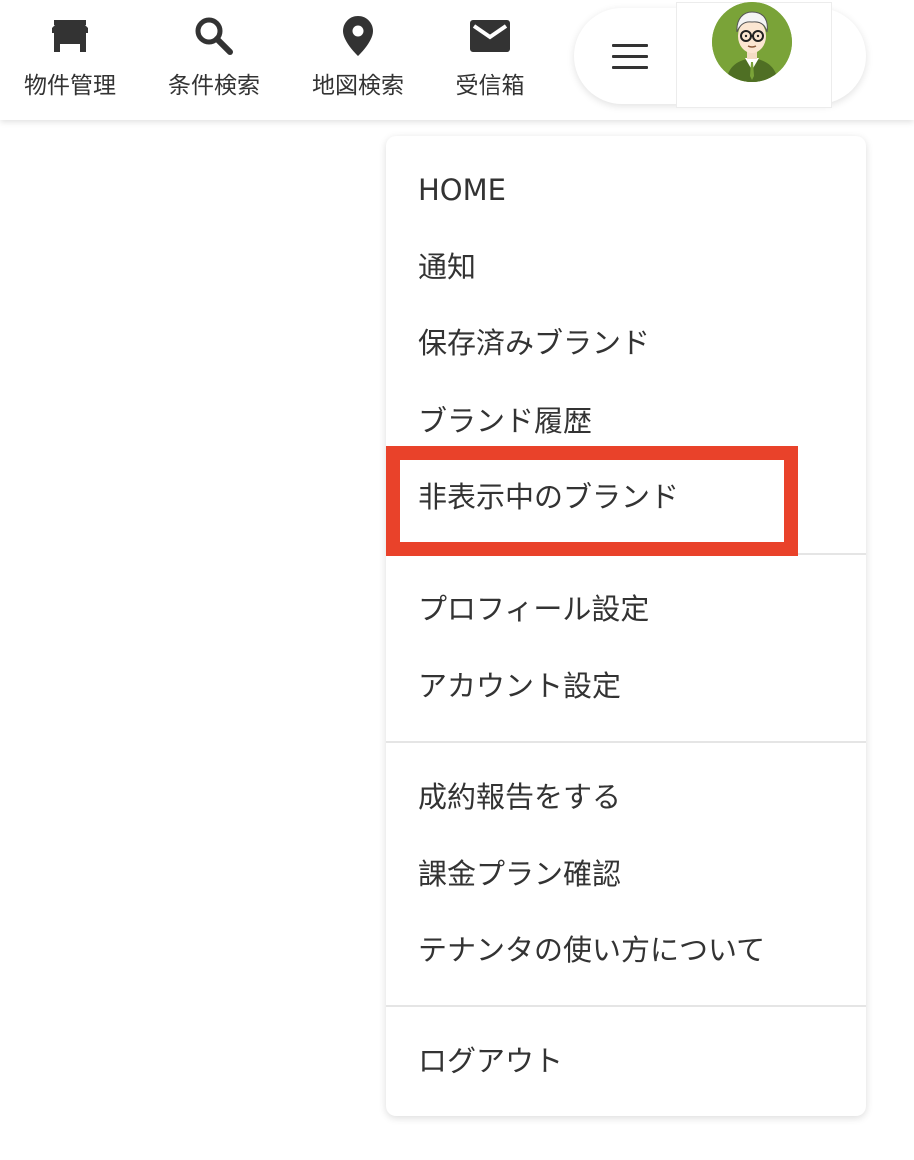 This screenshot has height=1160, width=914. I want to click on menu-item-logout: ログアウト, so click(490, 1061).